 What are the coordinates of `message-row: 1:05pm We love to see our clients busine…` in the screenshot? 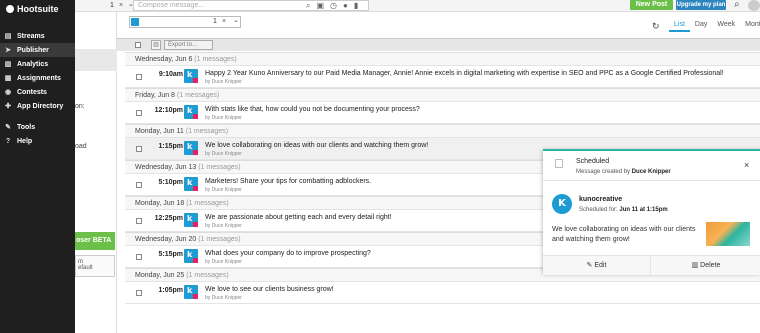 It's located at (442, 293).